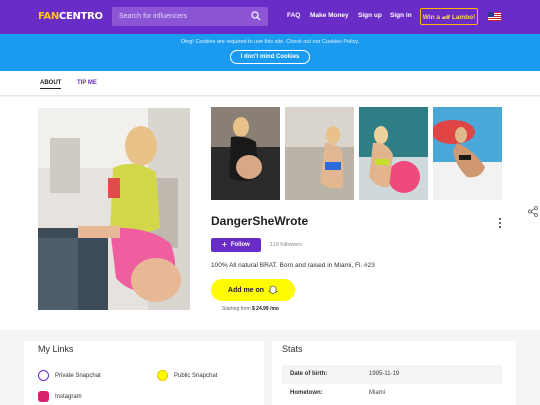 This screenshot has height=405, width=540. Describe the element at coordinates (114, 209) in the screenshot. I see `profile-main-photo` at that location.